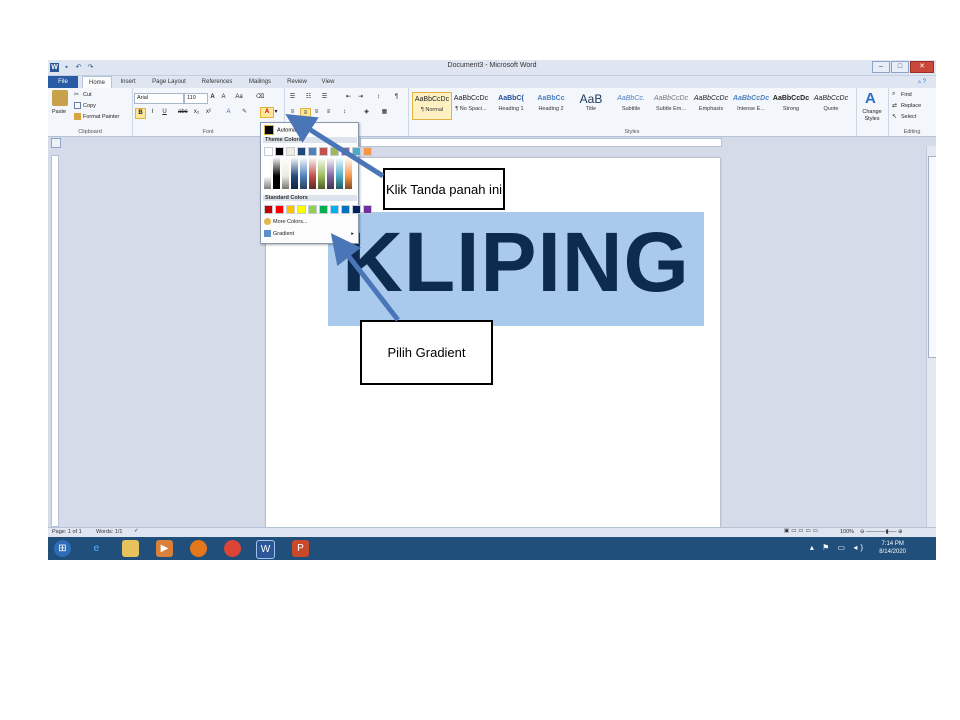 The width and height of the screenshot is (960, 720). I want to click on minimize-button: –, so click(881, 67).